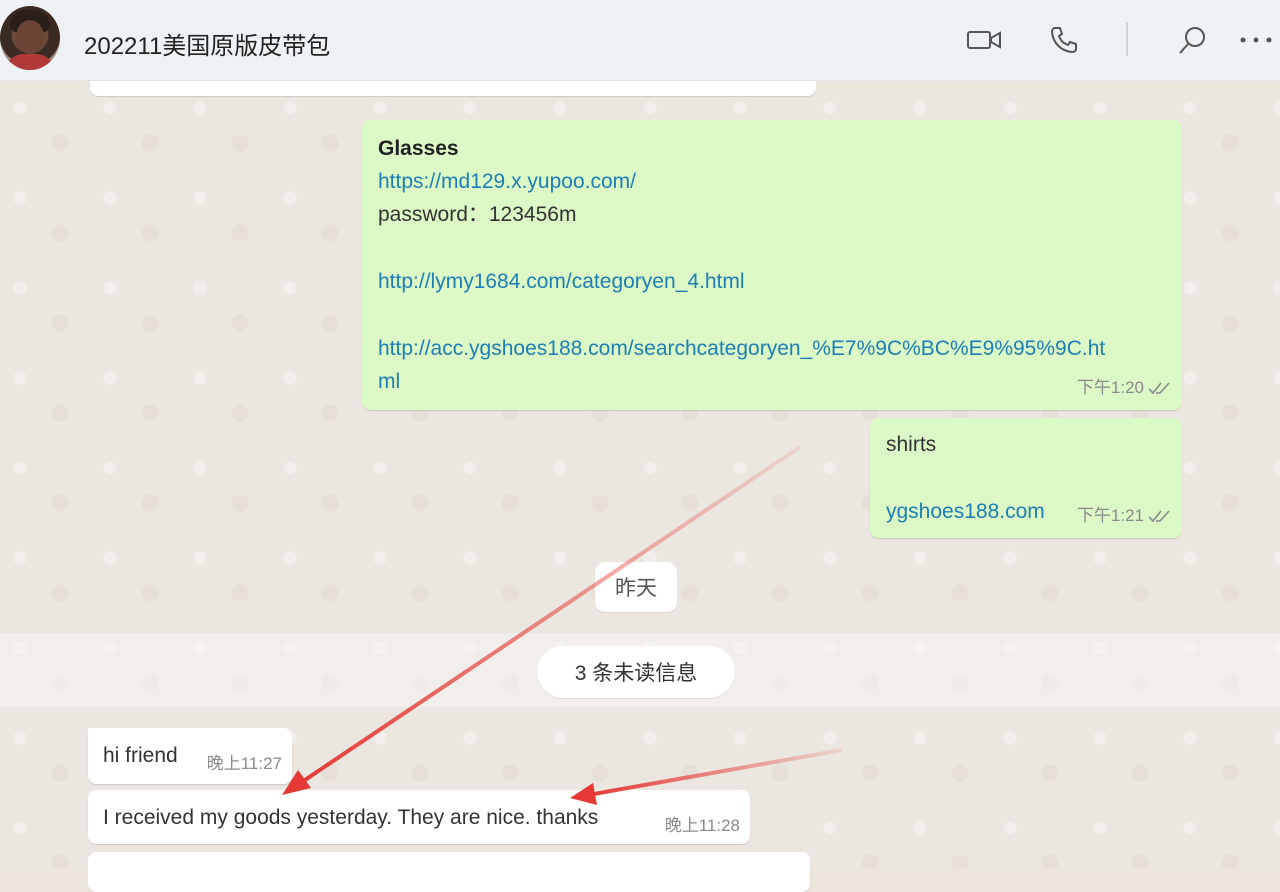  Describe the element at coordinates (418, 148) in the screenshot. I see `message-heading: Glasses` at that location.